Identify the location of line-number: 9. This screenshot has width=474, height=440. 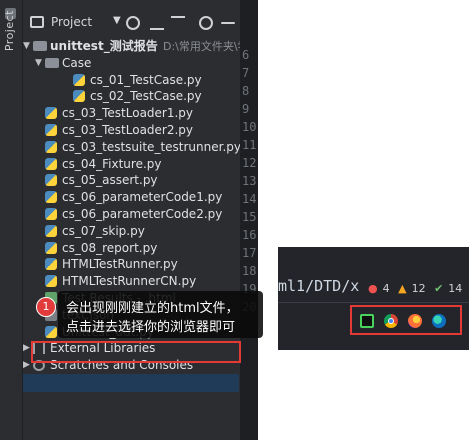
(246, 109).